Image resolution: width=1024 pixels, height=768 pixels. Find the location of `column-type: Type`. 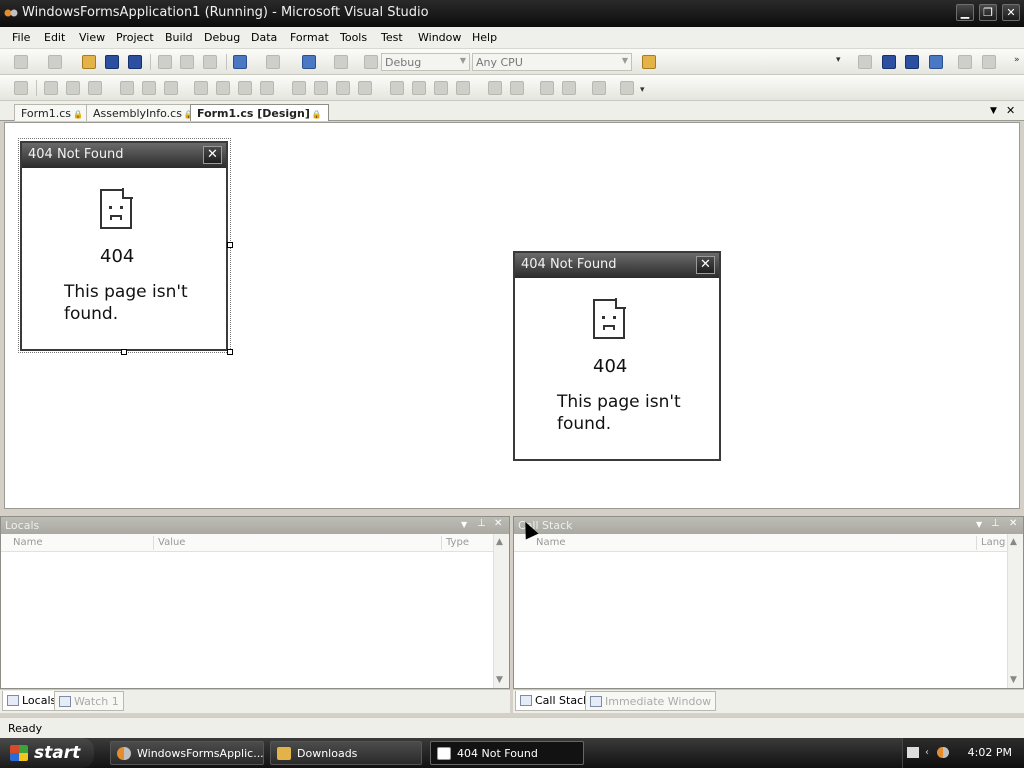

column-type: Type is located at coordinates (457, 542).